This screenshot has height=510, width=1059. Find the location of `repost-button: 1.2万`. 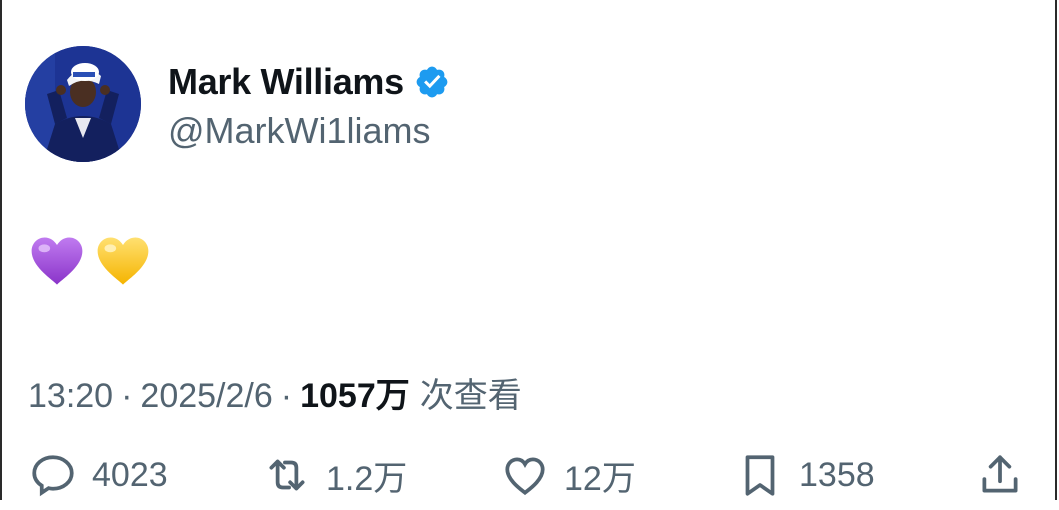

repost-button: 1.2万 is located at coordinates (334, 475).